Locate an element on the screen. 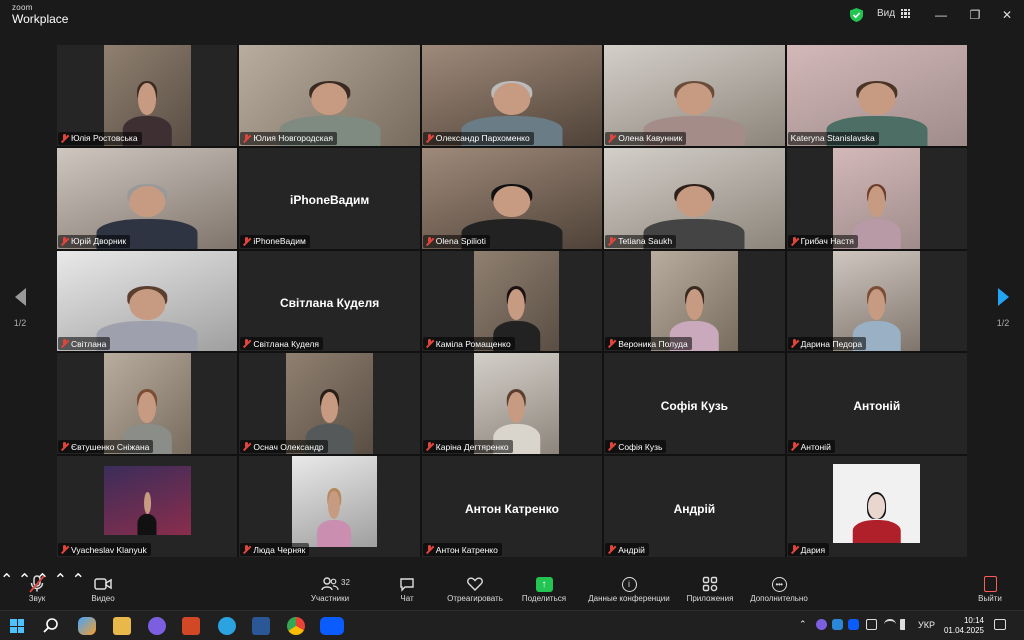 The width and height of the screenshot is (1024, 640). participant-name: Tetiana Saukh is located at coordinates (645, 241).